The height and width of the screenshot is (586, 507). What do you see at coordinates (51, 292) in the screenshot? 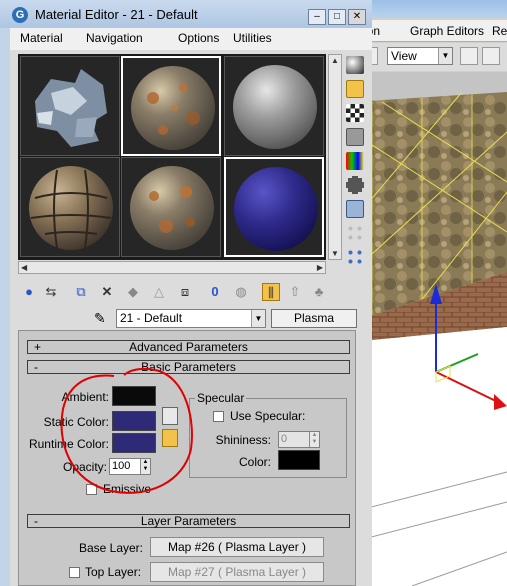
I see `put-to-scene-icon: ⇆` at bounding box center [51, 292].